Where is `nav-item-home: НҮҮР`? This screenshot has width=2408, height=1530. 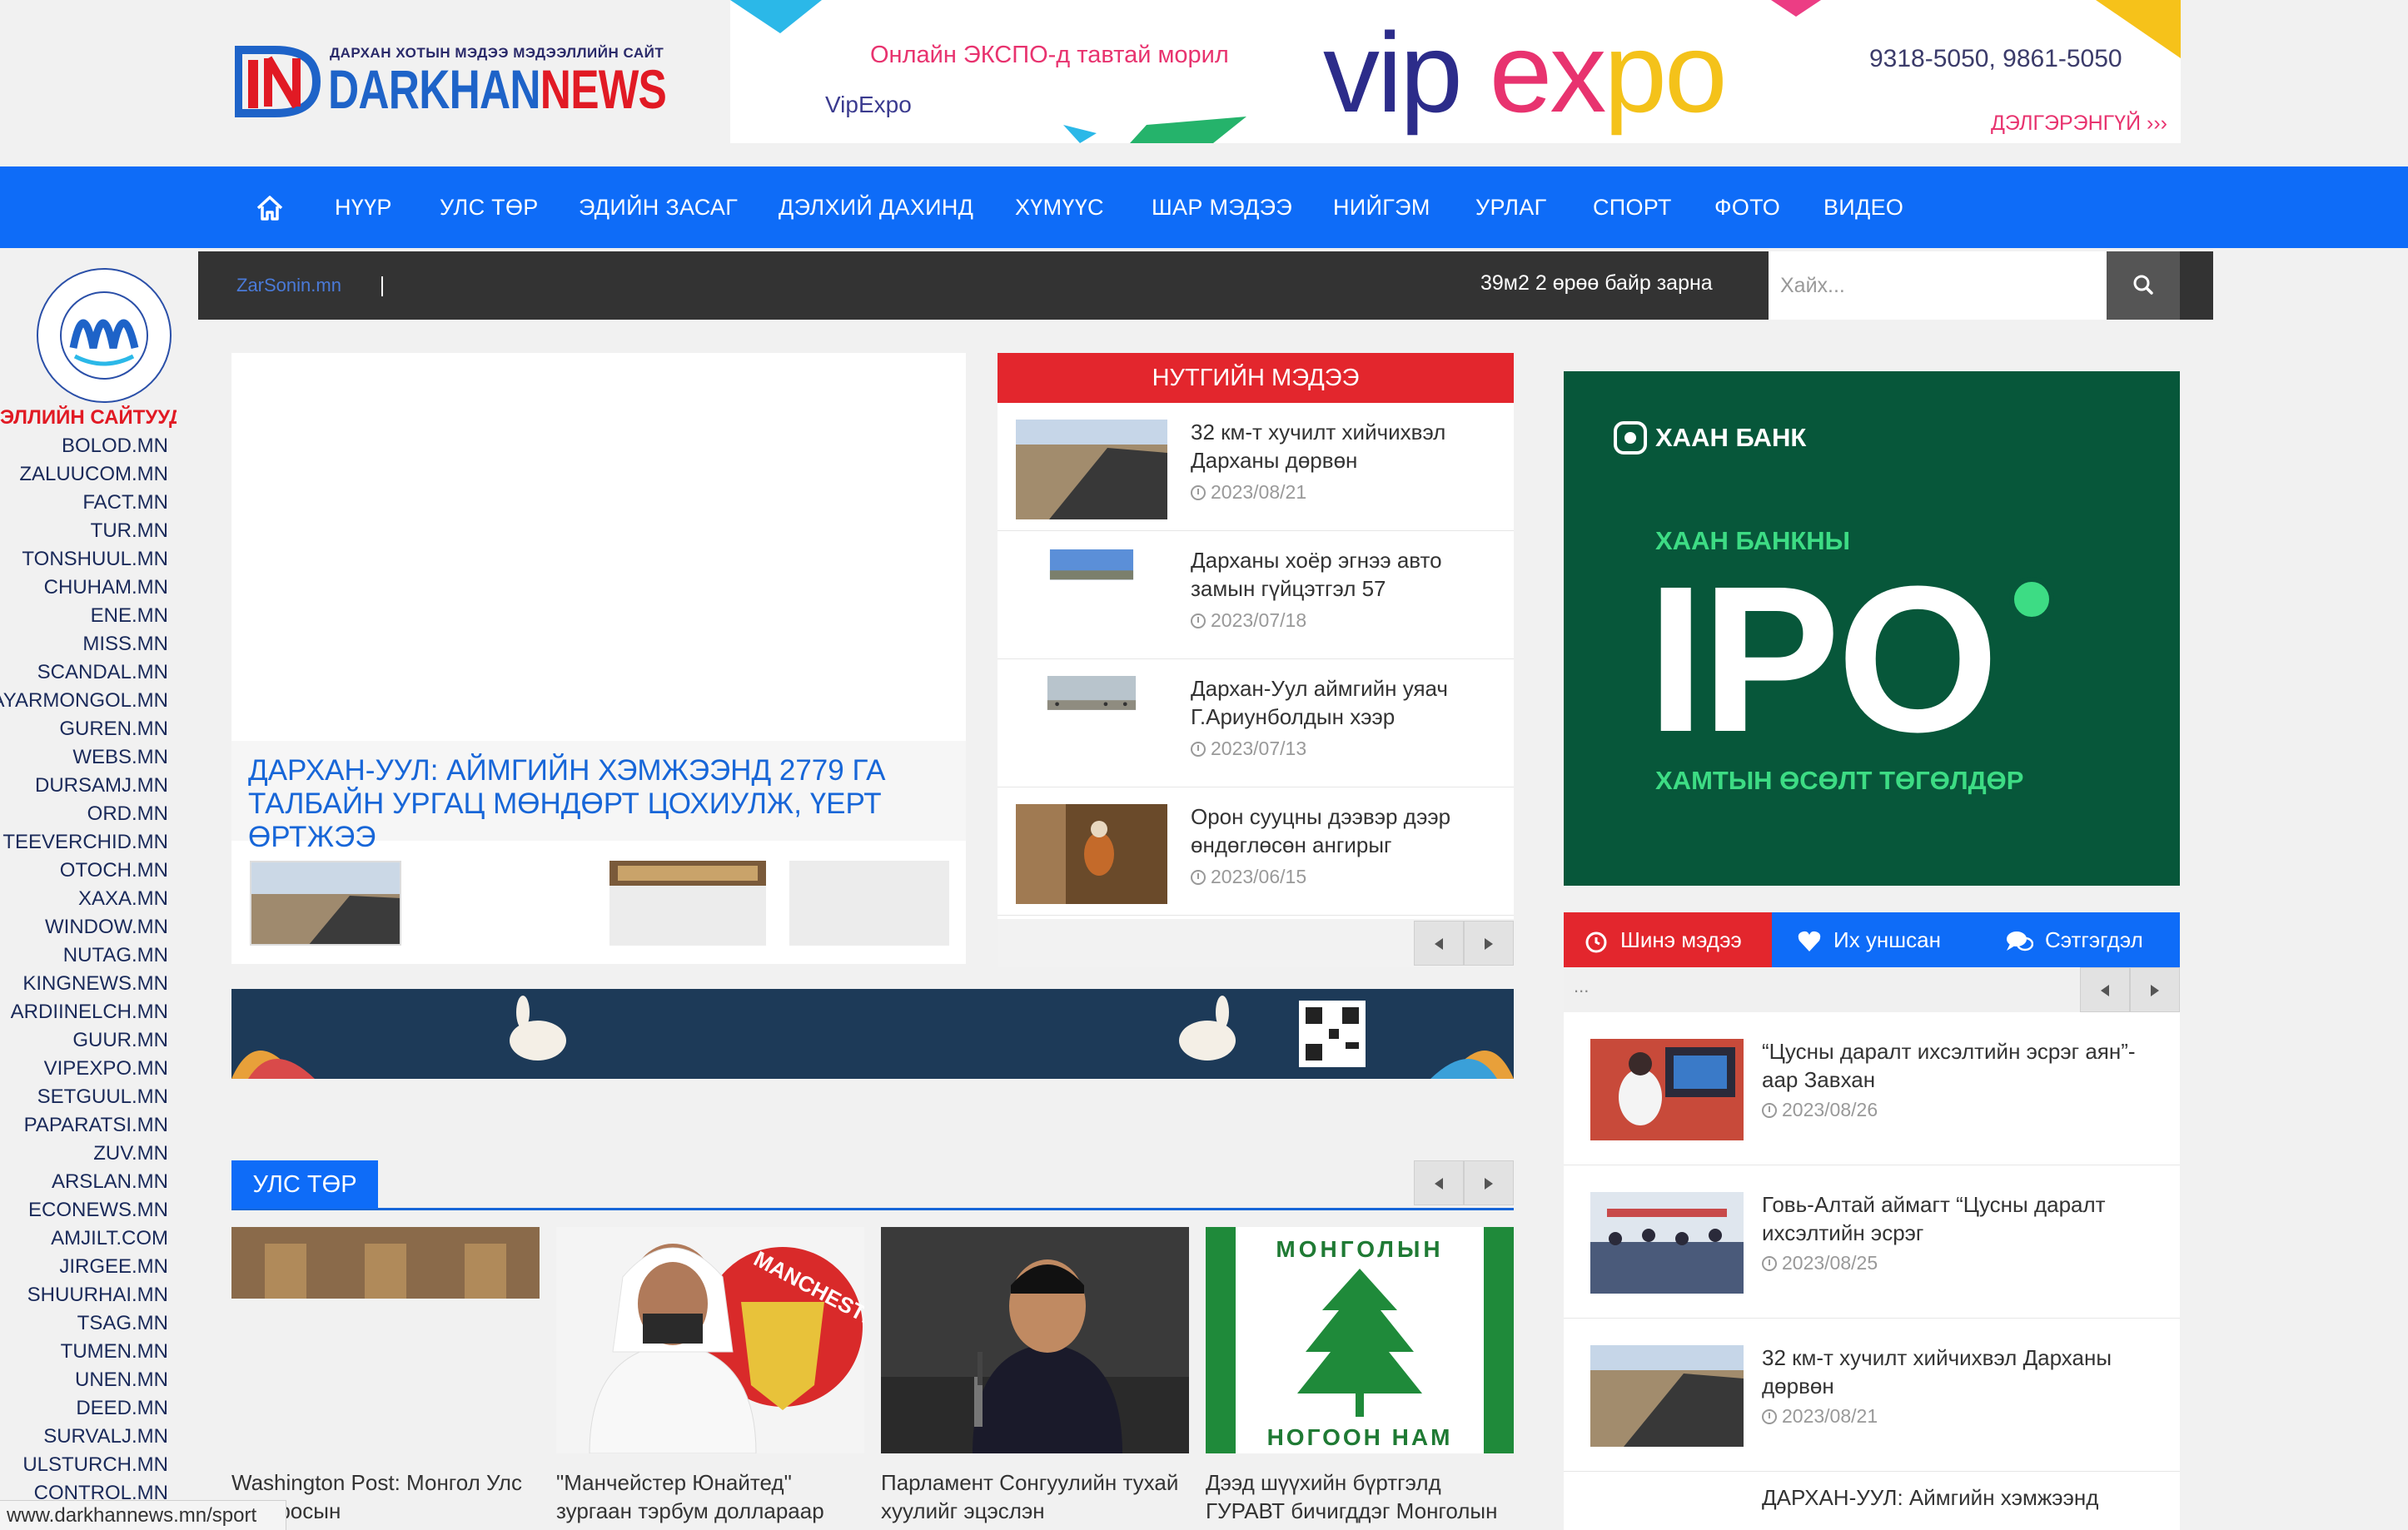 nav-item-home: НҮҮР is located at coordinates (364, 208).